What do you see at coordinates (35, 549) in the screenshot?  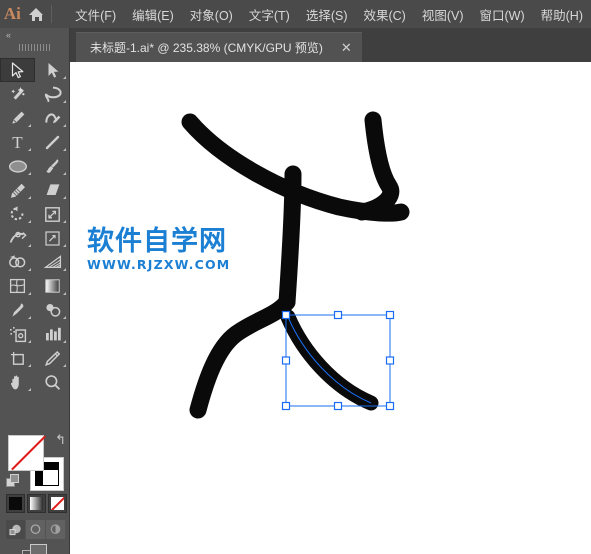 I see `screen-mode-button` at bounding box center [35, 549].